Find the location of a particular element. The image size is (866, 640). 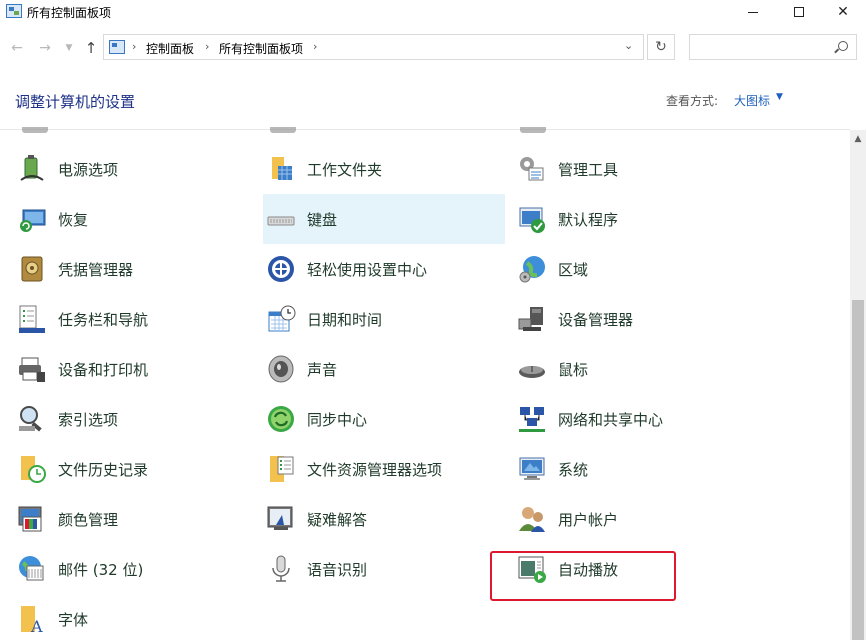

control-panel-item: 颜色管理 is located at coordinates (135, 519).